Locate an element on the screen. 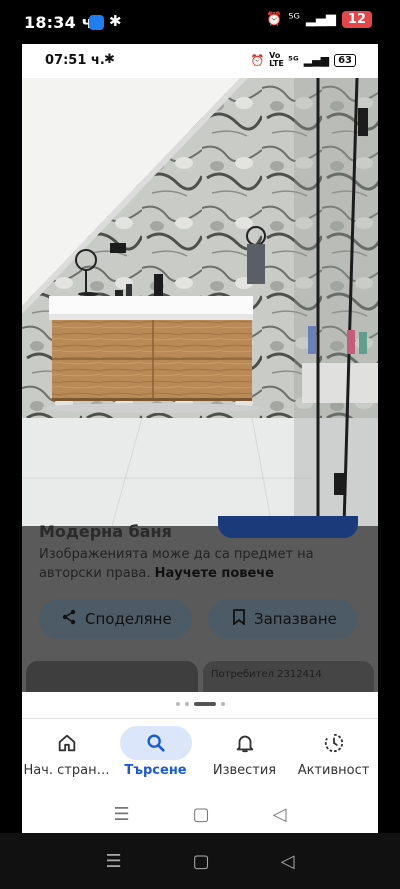 The width and height of the screenshot is (400, 889). nav-divider is located at coordinates (200, 718).